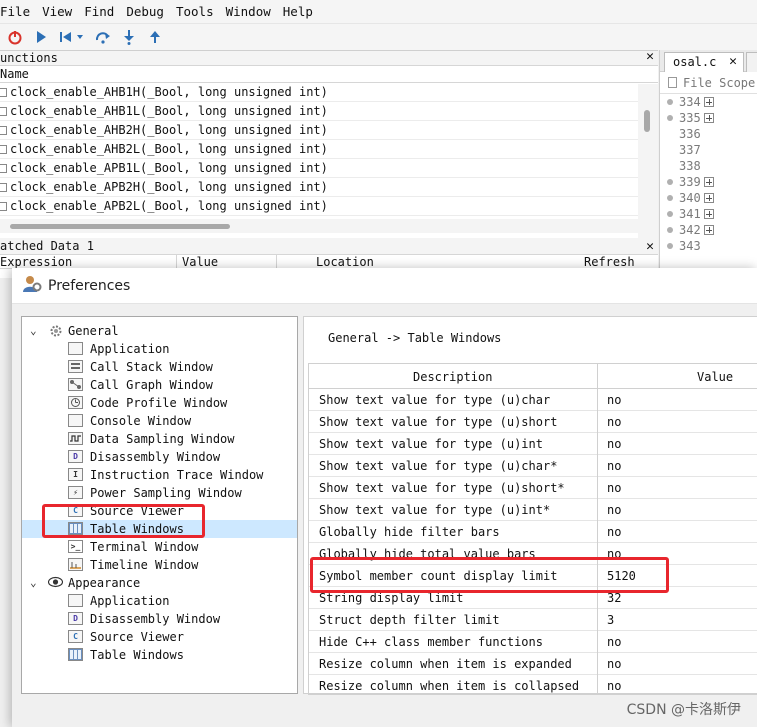  I want to click on power-icon, so click(15, 37).